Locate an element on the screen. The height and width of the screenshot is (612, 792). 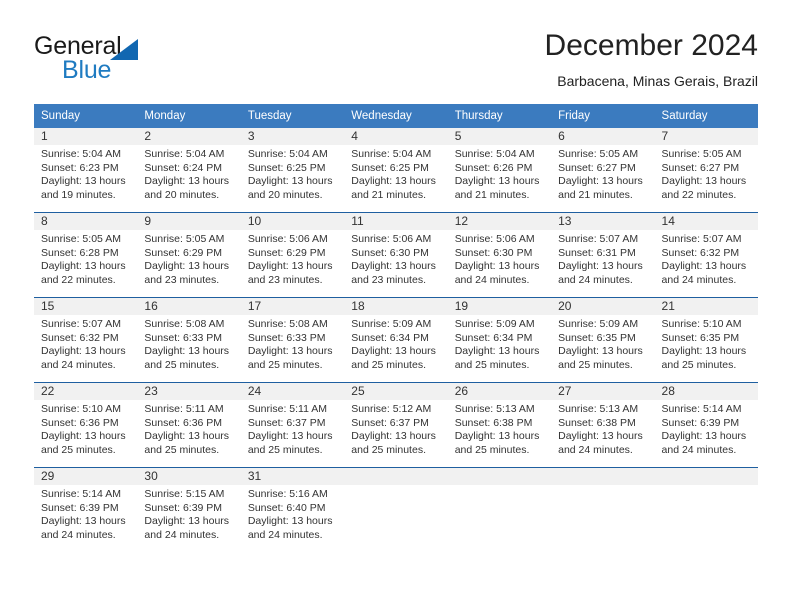
sunset-text: Sunset: 6:31 PM is located at coordinates (597, 252).